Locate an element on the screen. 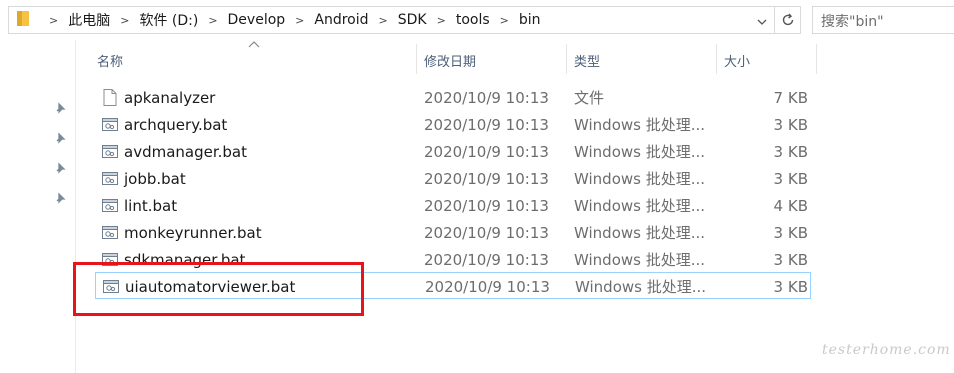  breadcrumb-item-android: Android is located at coordinates (341, 20).